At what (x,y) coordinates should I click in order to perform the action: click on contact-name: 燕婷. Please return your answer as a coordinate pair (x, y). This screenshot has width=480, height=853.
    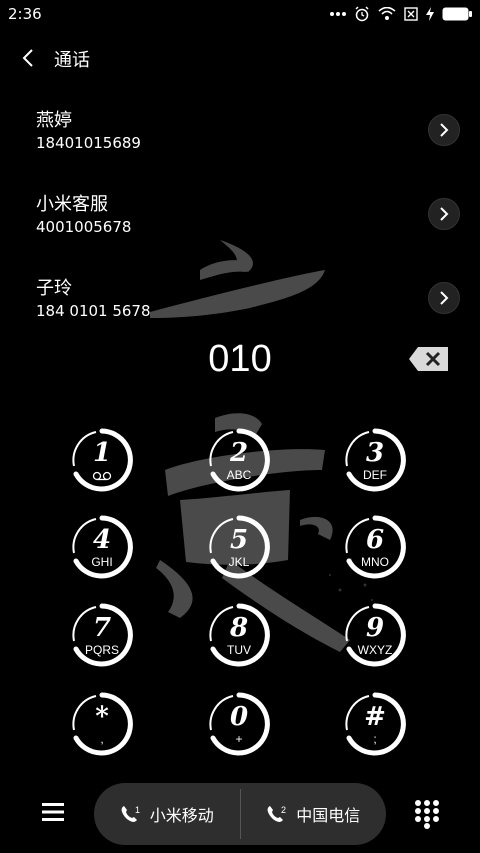
    Looking at the image, I should click on (54, 120).